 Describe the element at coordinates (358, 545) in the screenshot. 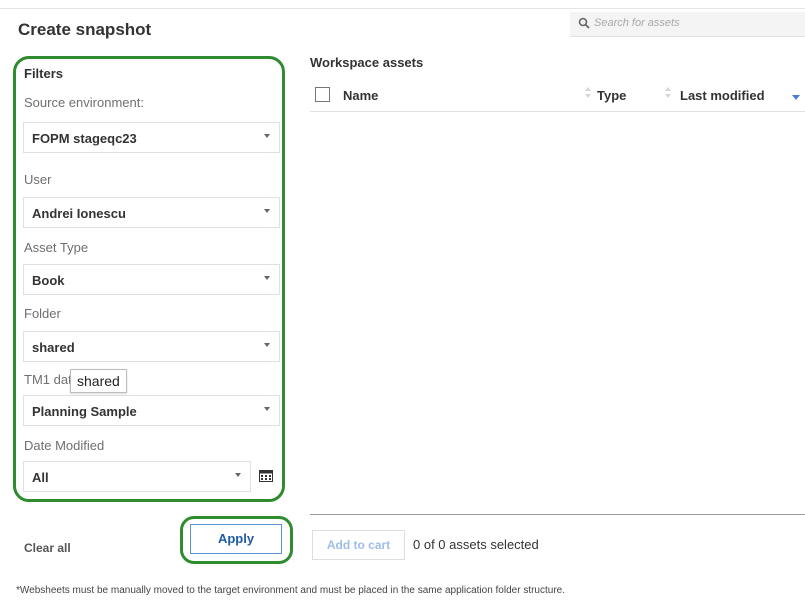

I see `add-to-cart-button: Add to cart` at that location.